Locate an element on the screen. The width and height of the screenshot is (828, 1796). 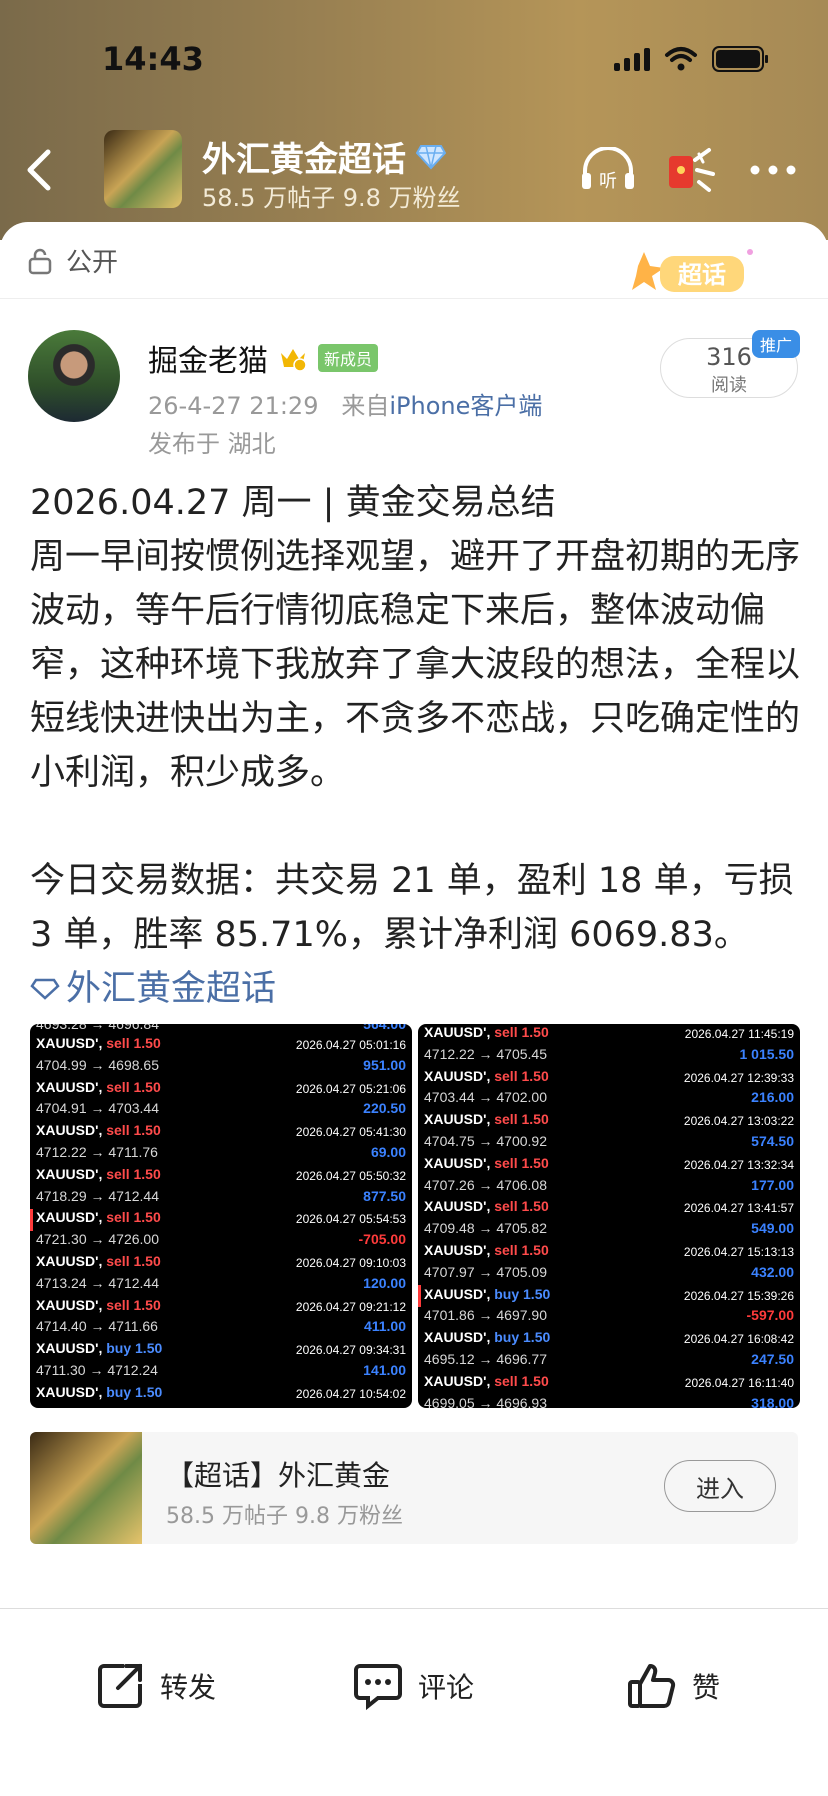
new-member-badge: 新成员 is located at coordinates (348, 358).